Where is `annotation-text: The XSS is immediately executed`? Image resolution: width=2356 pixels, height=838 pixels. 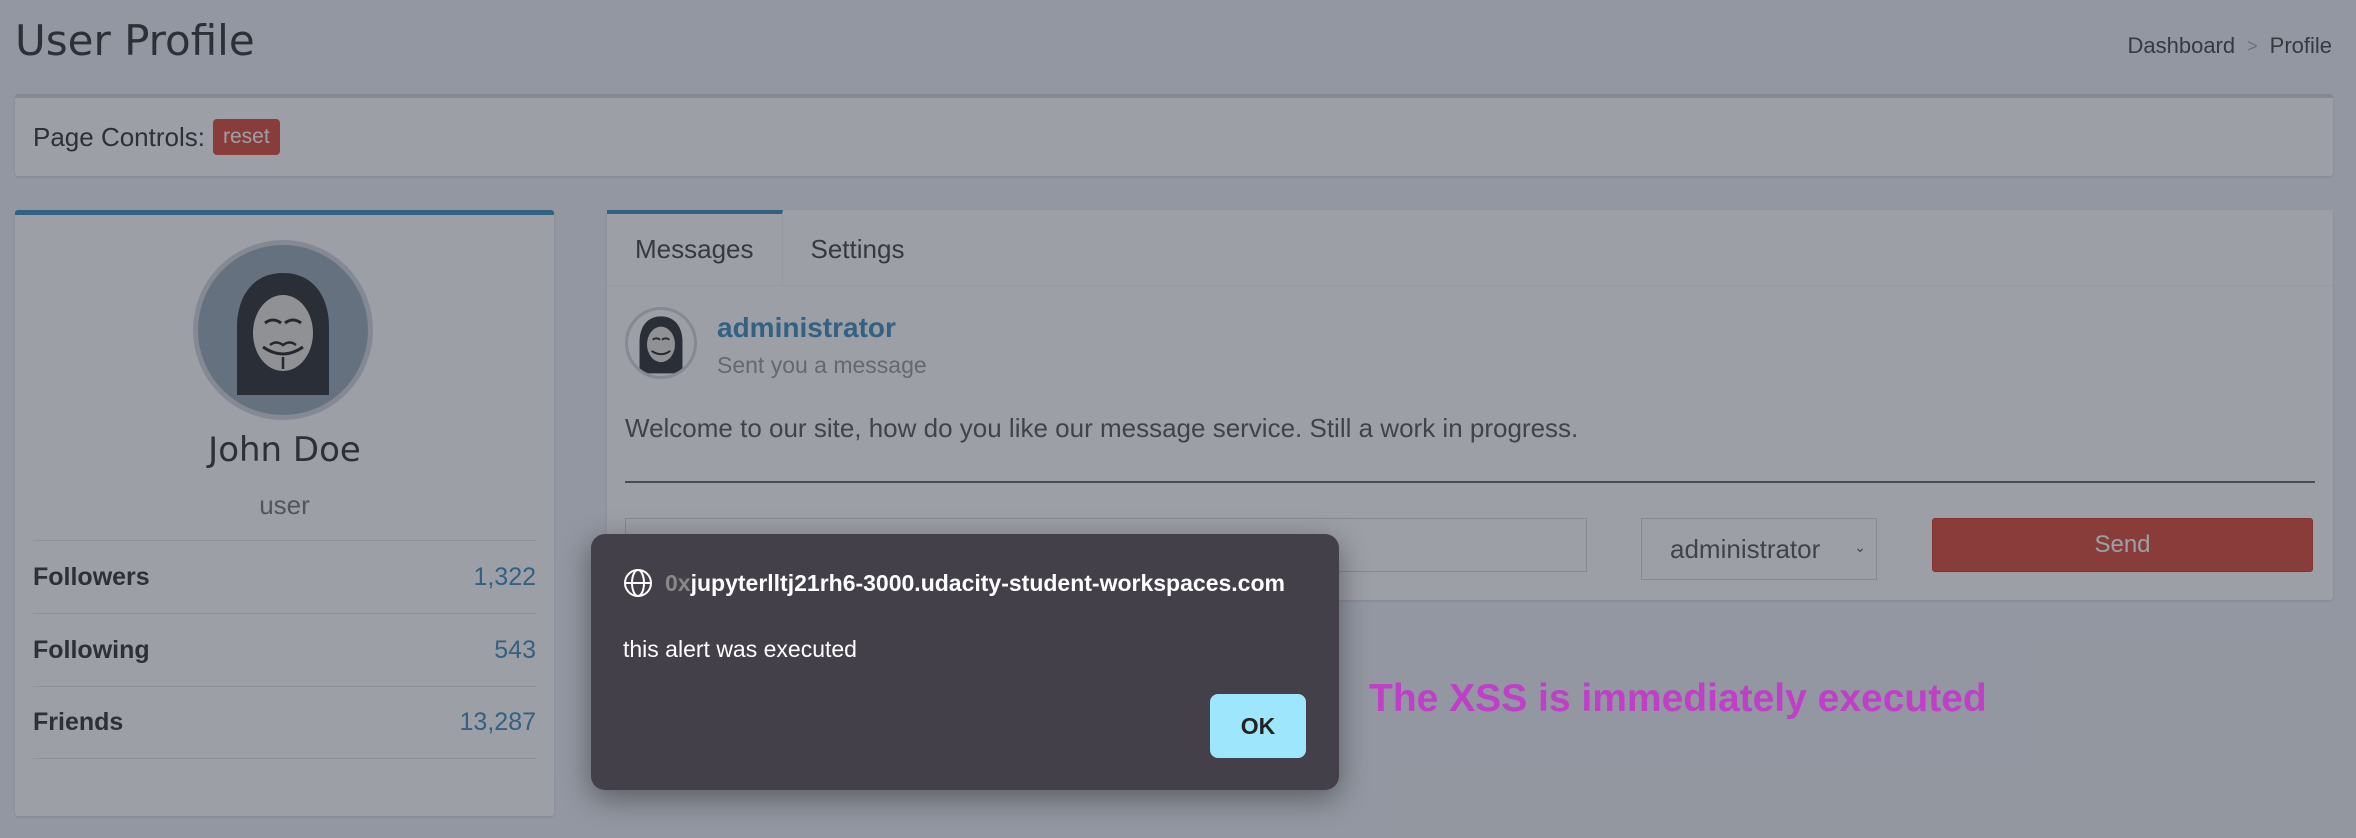 annotation-text: The XSS is immediately executed is located at coordinates (1678, 698).